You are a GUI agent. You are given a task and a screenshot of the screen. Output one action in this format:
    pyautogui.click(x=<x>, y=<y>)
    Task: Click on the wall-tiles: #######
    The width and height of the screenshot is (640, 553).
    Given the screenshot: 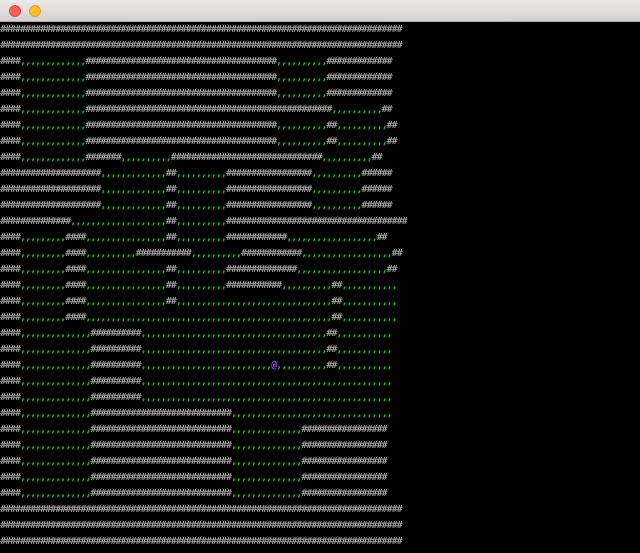 What is the action you would take?
    pyautogui.click(x=103, y=157)
    